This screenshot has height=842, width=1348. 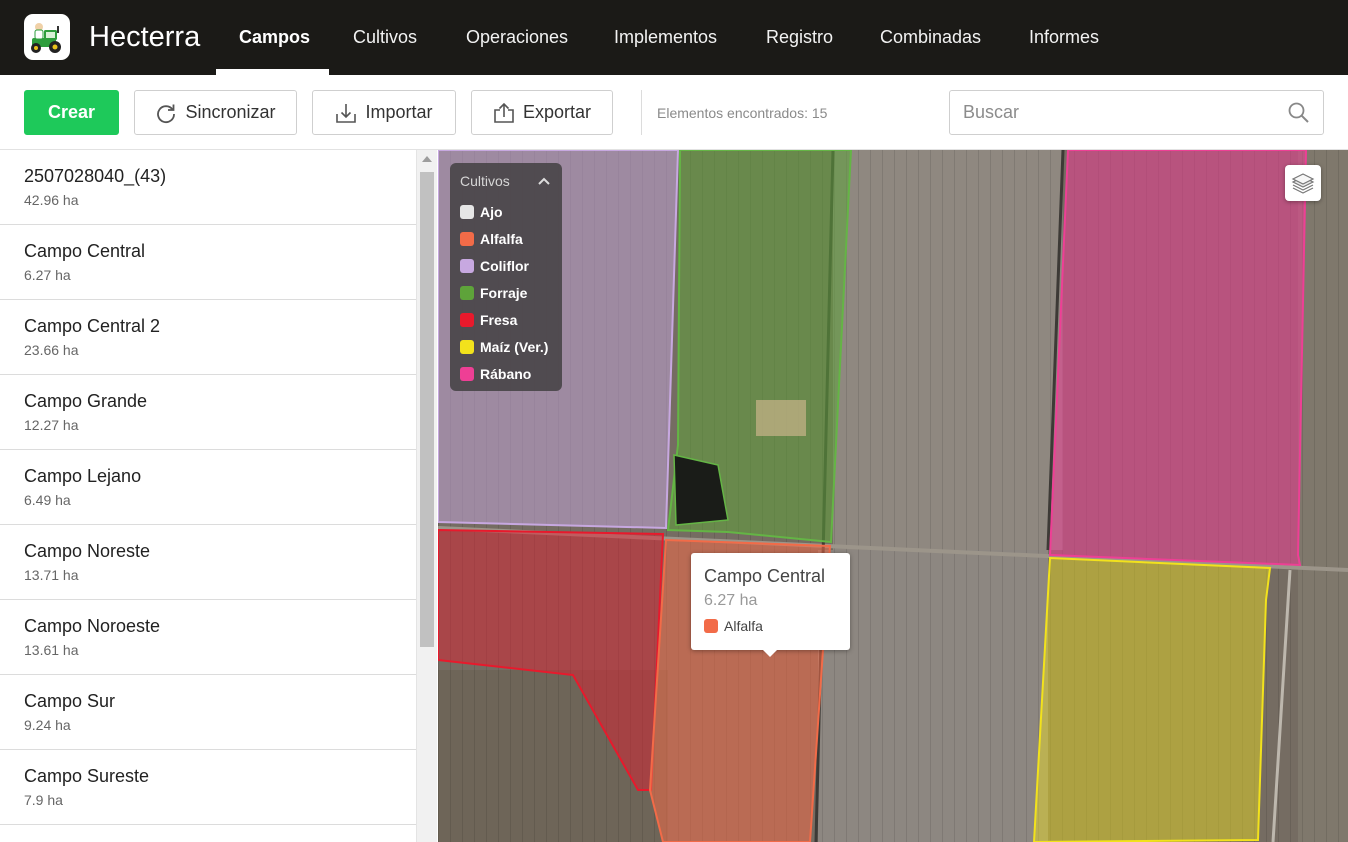 What do you see at coordinates (51, 425) in the screenshot?
I see `field-area: 12.27 ha` at bounding box center [51, 425].